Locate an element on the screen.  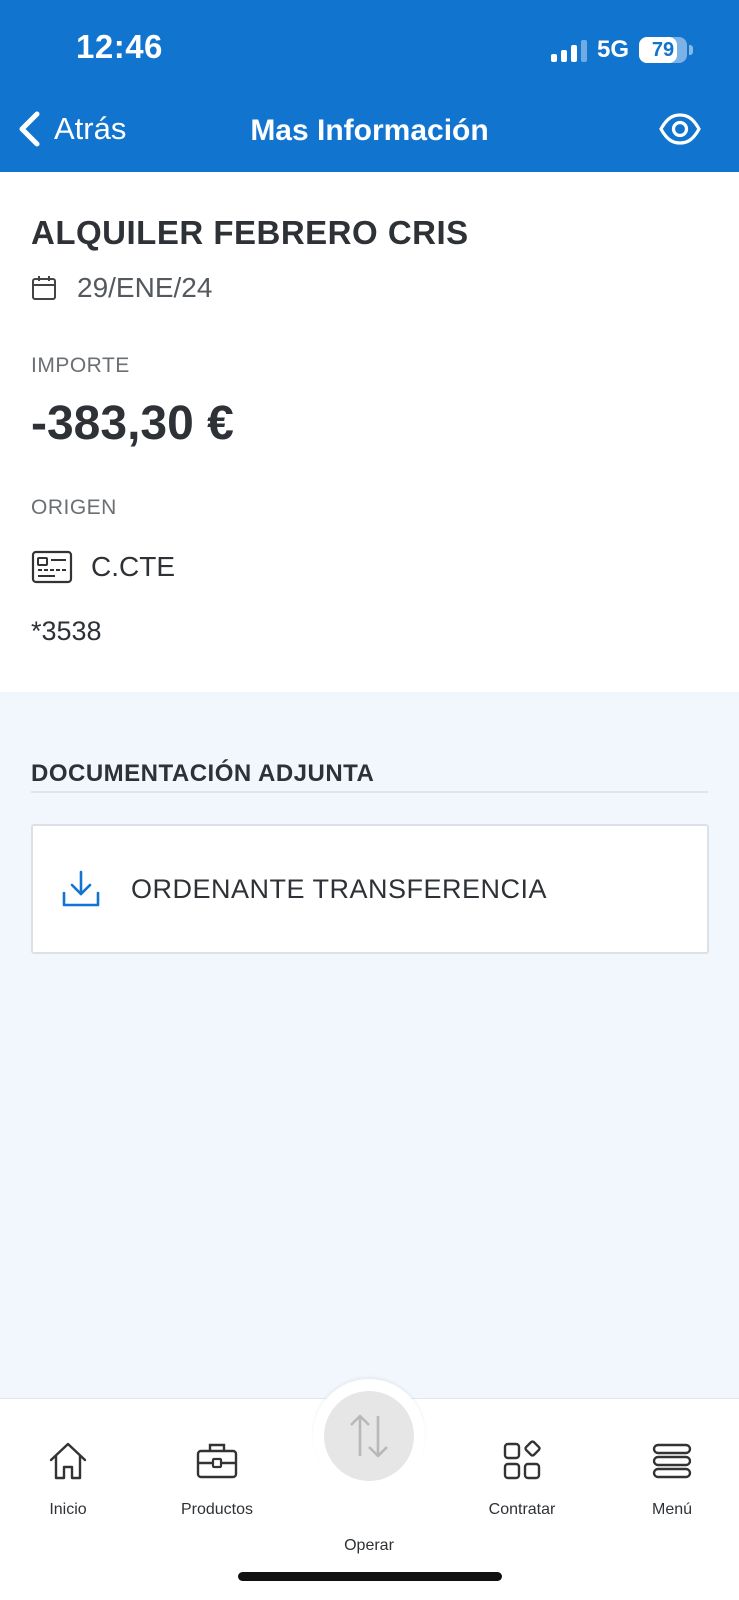
movement-date: 29/ENE/24 is located at coordinates (145, 287).